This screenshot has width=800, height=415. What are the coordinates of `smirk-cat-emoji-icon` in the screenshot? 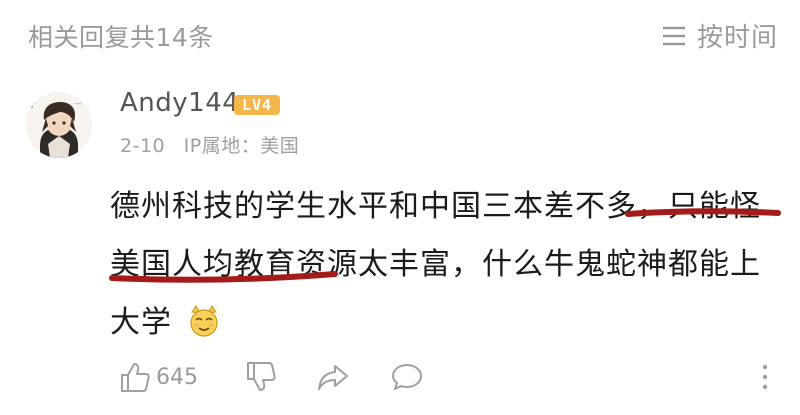 It's located at (203, 321).